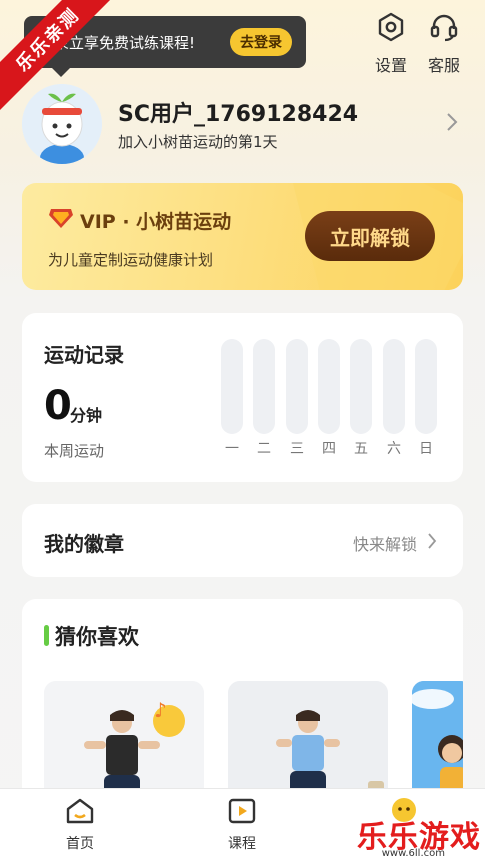 Image resolution: width=485 pixels, height=863 pixels. What do you see at coordinates (242, 825) in the screenshot?
I see `tab-courses: 课程` at bounding box center [242, 825].